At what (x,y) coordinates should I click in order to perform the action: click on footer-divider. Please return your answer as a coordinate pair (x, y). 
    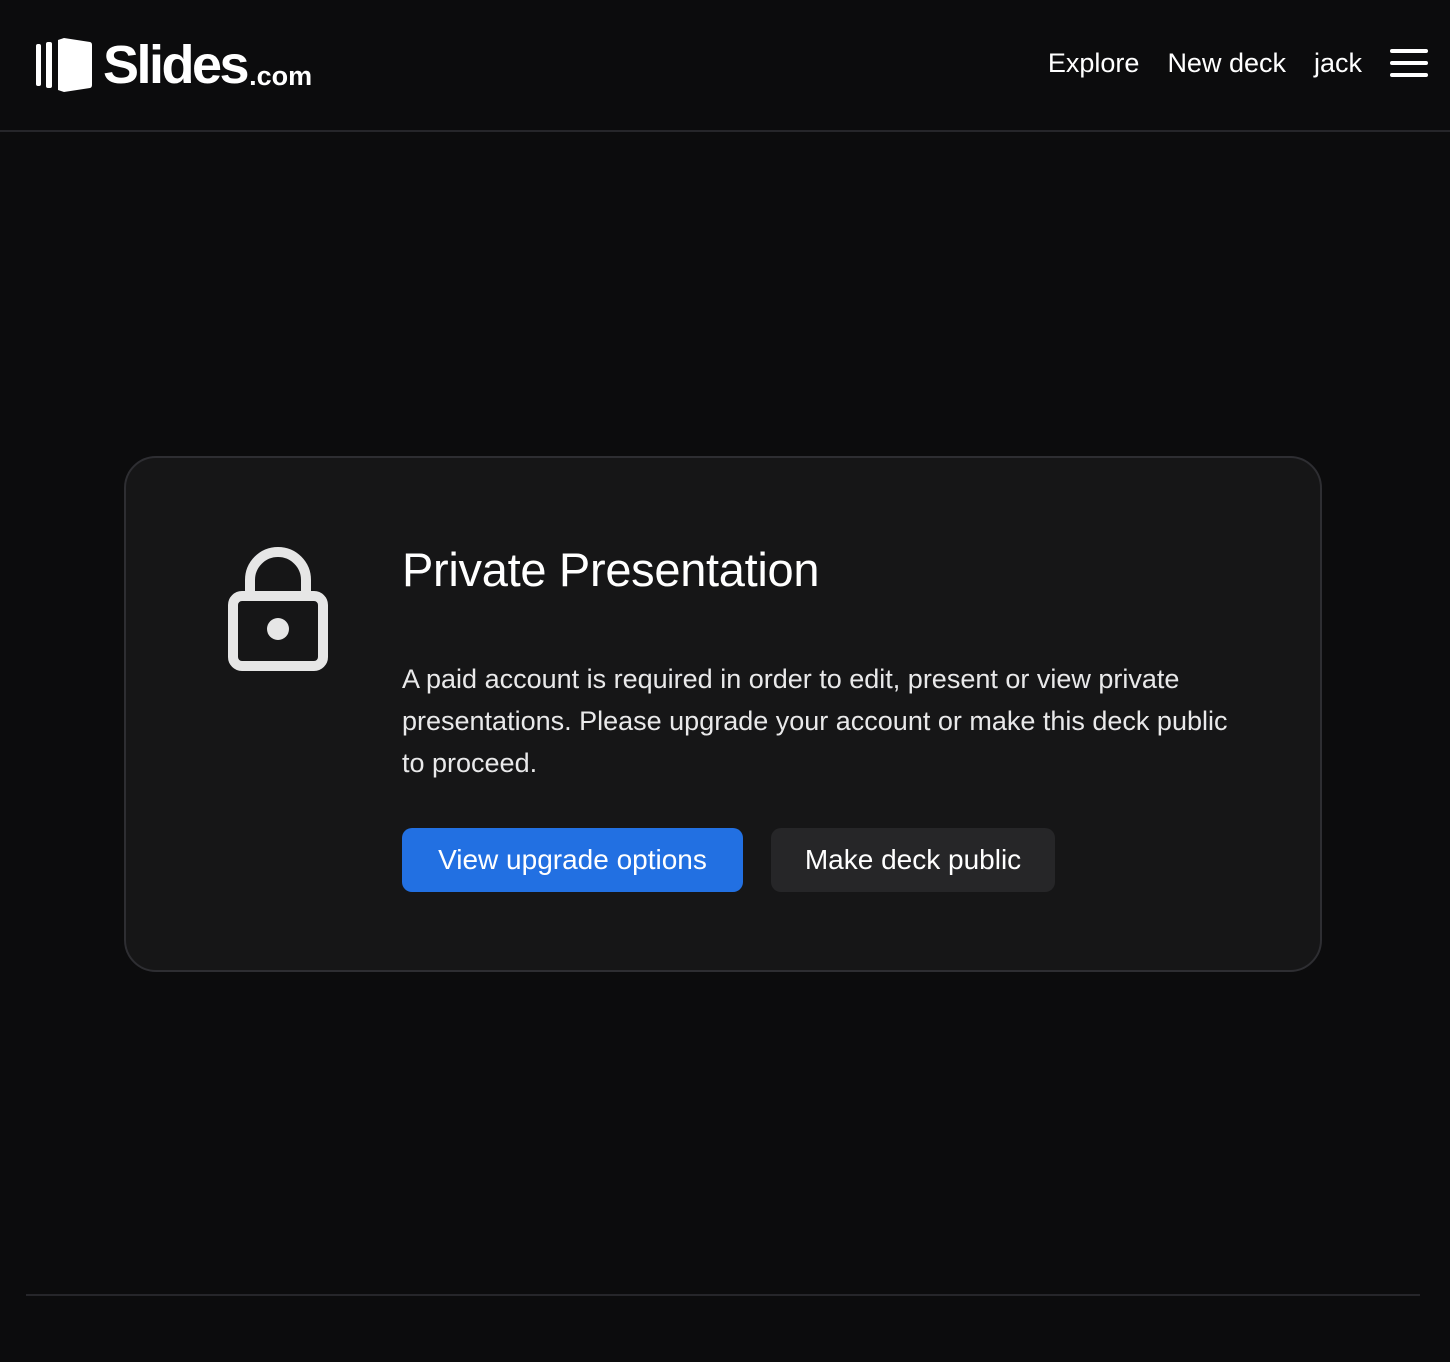
    Looking at the image, I should click on (723, 1295).